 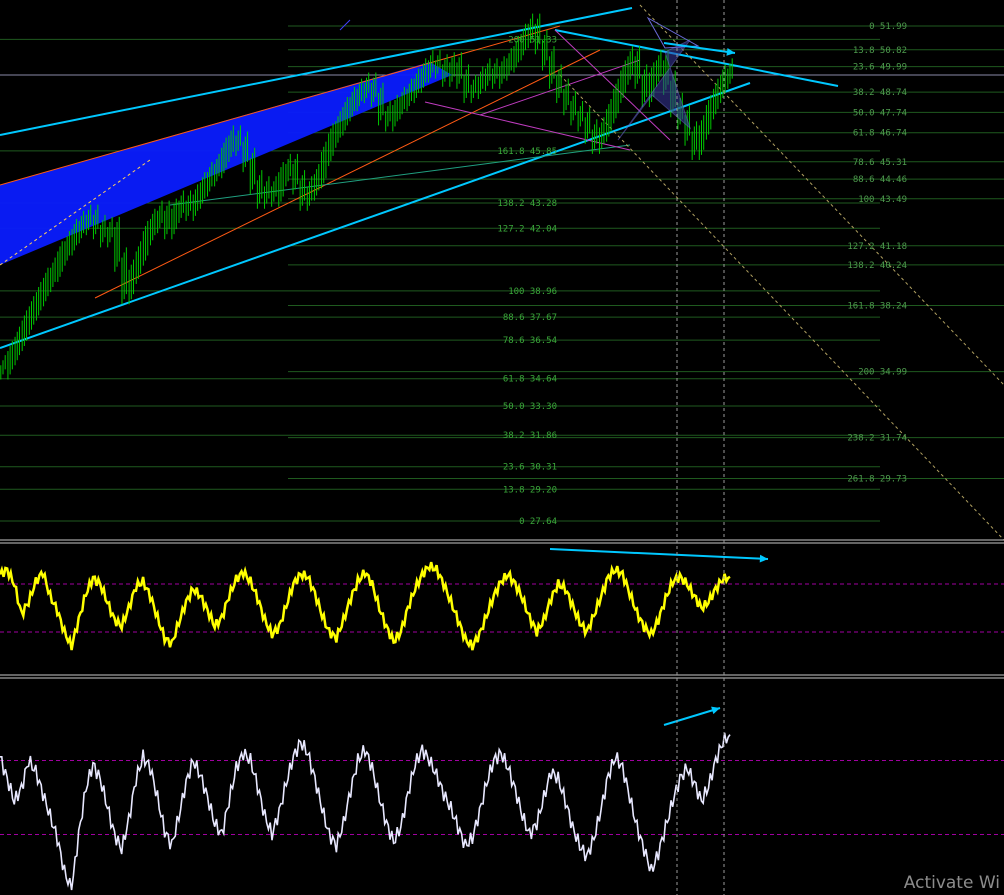 I want to click on fib-right-label: 88.6 44.46, so click(x=880, y=180).